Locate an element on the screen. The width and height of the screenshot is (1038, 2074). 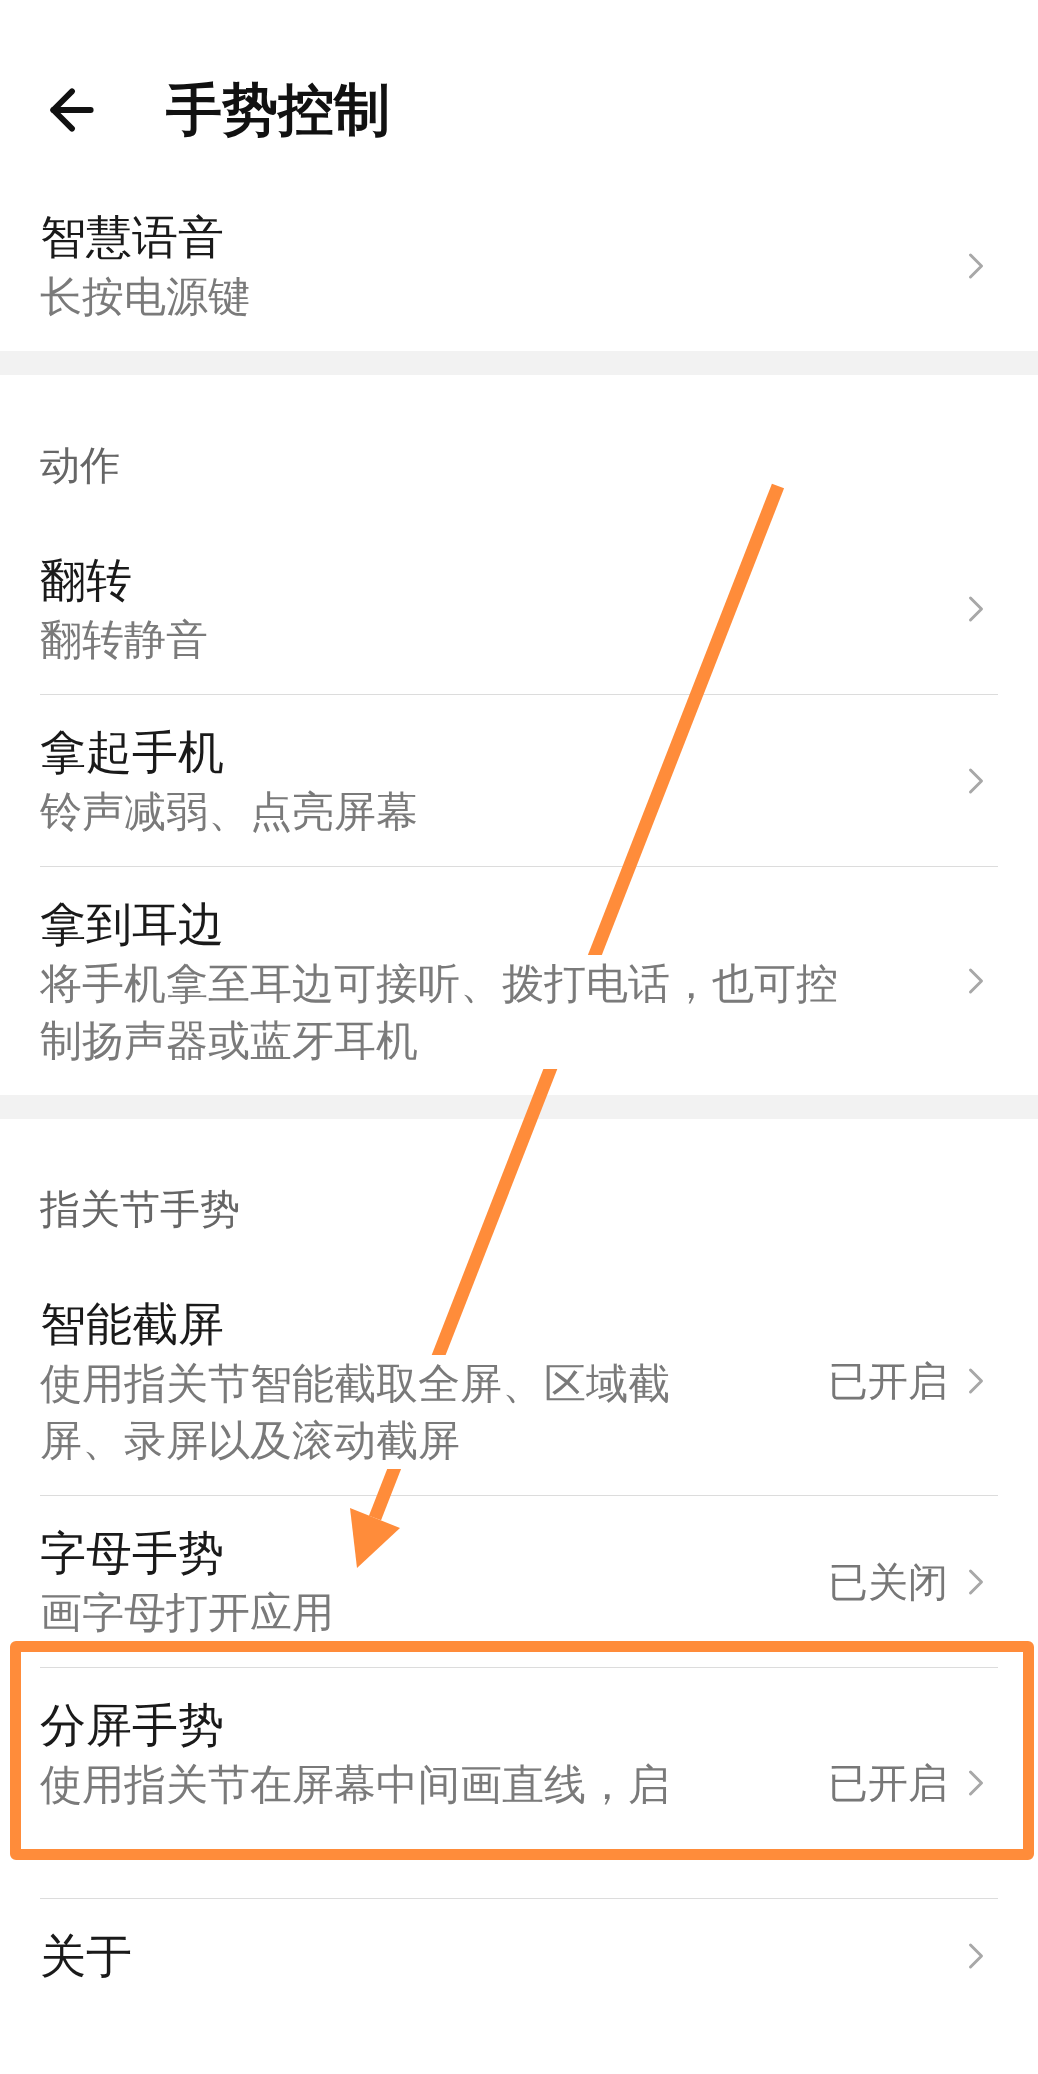
settings-row: 关于 is located at coordinates (519, 1956).